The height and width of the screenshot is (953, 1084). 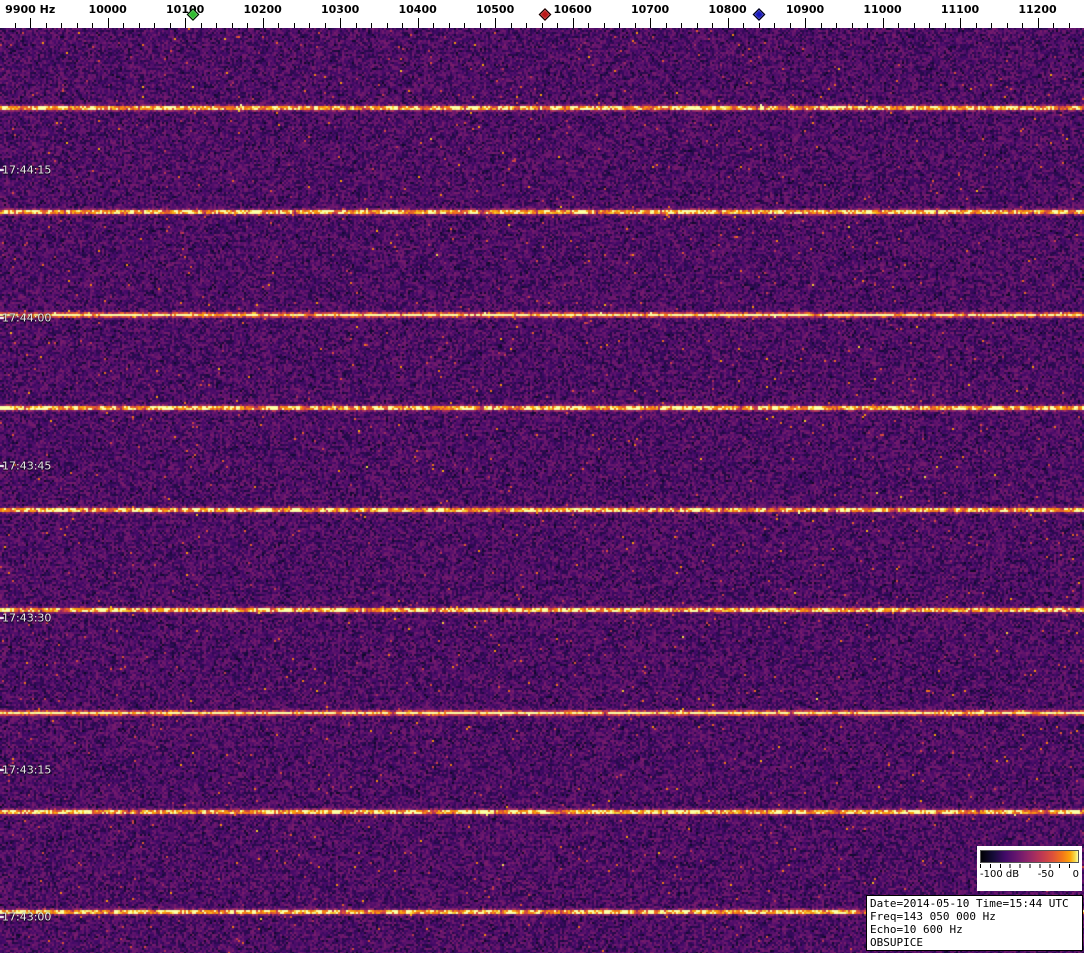 I want to click on colorbar-gradient, so click(x=1029, y=856).